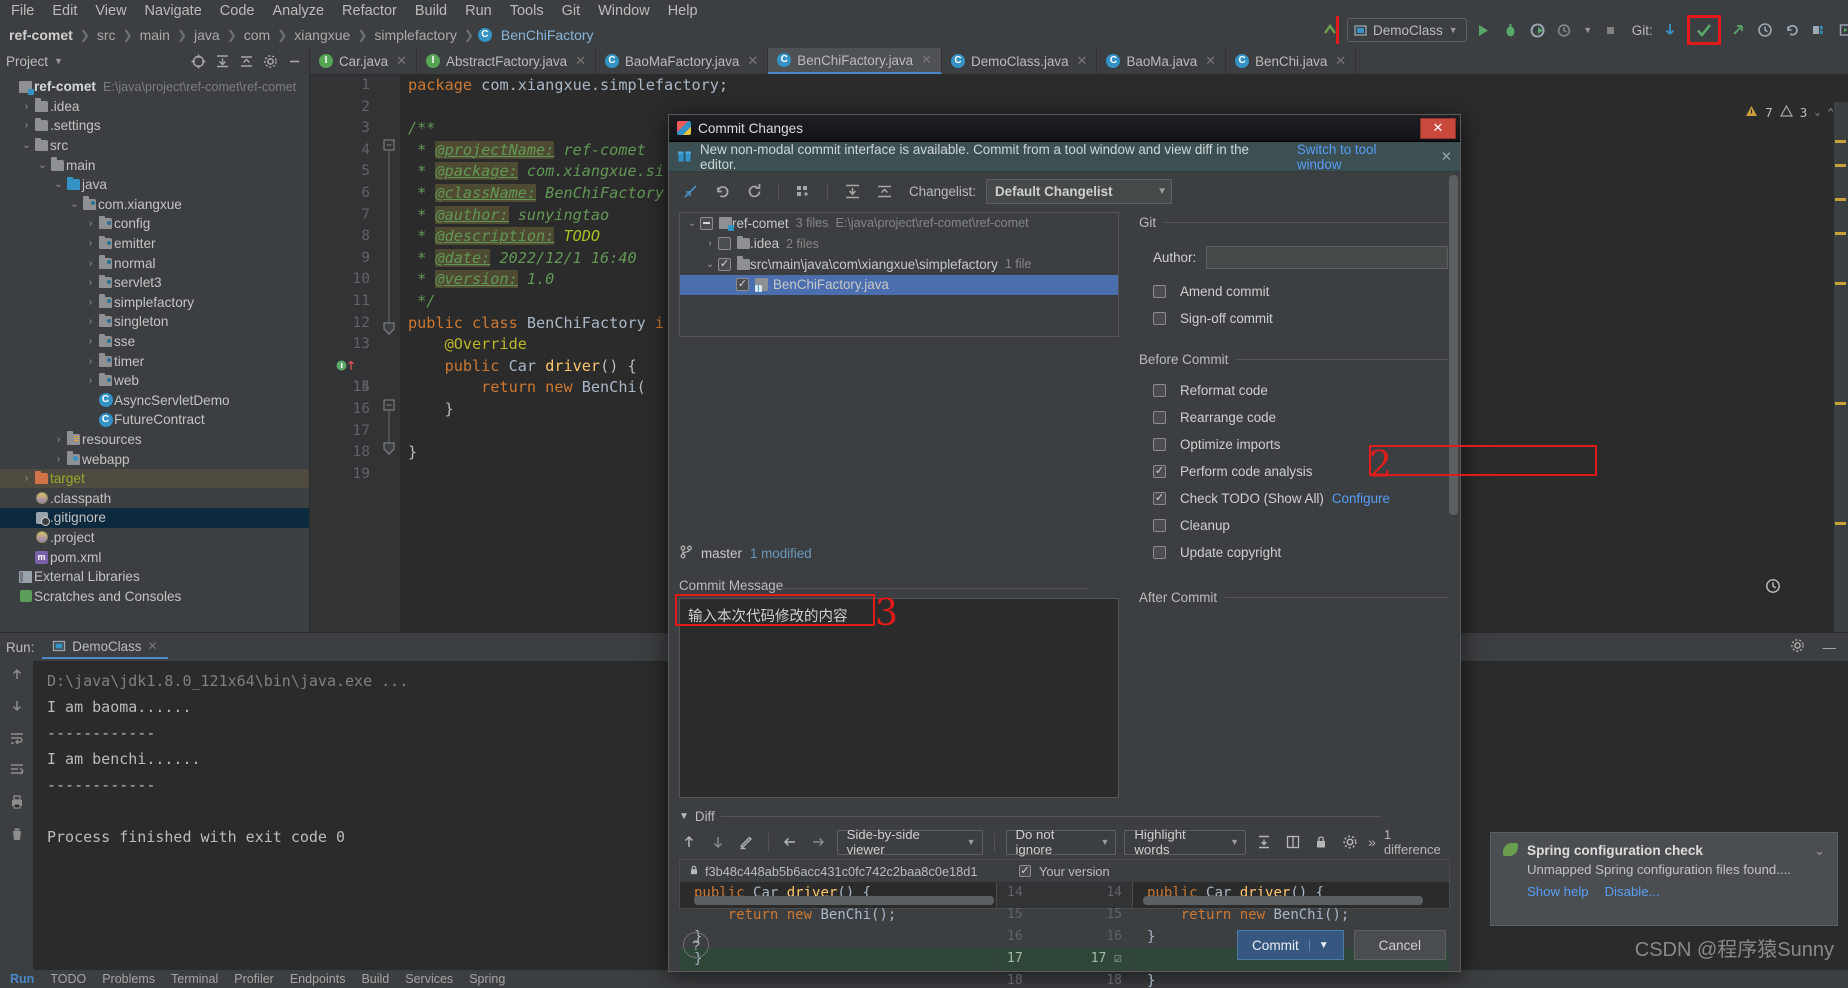  I want to click on gear-icon, so click(270, 61).